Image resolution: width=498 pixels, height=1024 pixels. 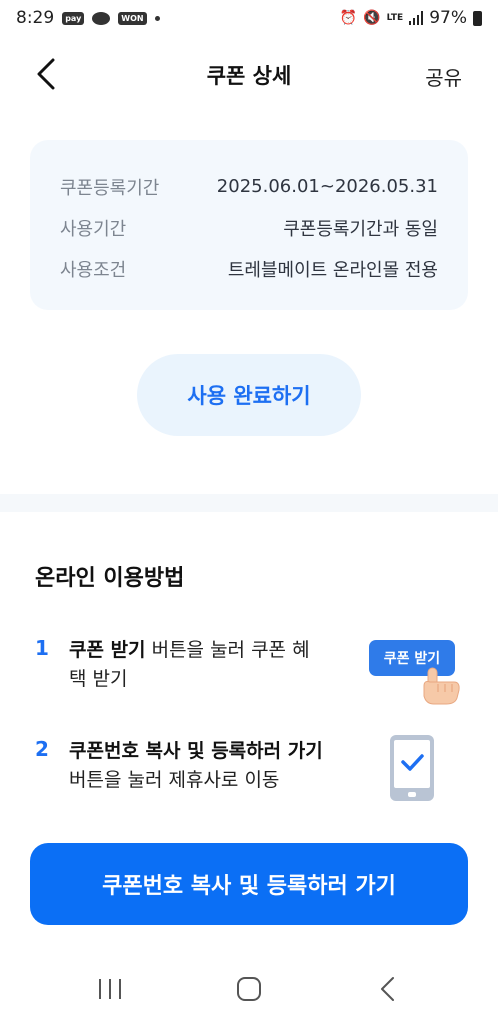 I want to click on step-1: 1 쿠폰 받기 버튼을 눌러 쿠폰 혜택 받기, so click(x=190, y=665).